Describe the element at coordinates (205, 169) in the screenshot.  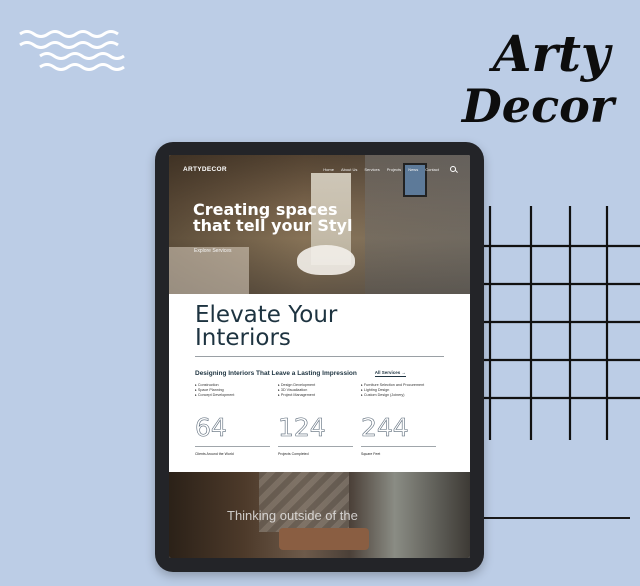
I see `site-logo: ARTYDECOR` at that location.